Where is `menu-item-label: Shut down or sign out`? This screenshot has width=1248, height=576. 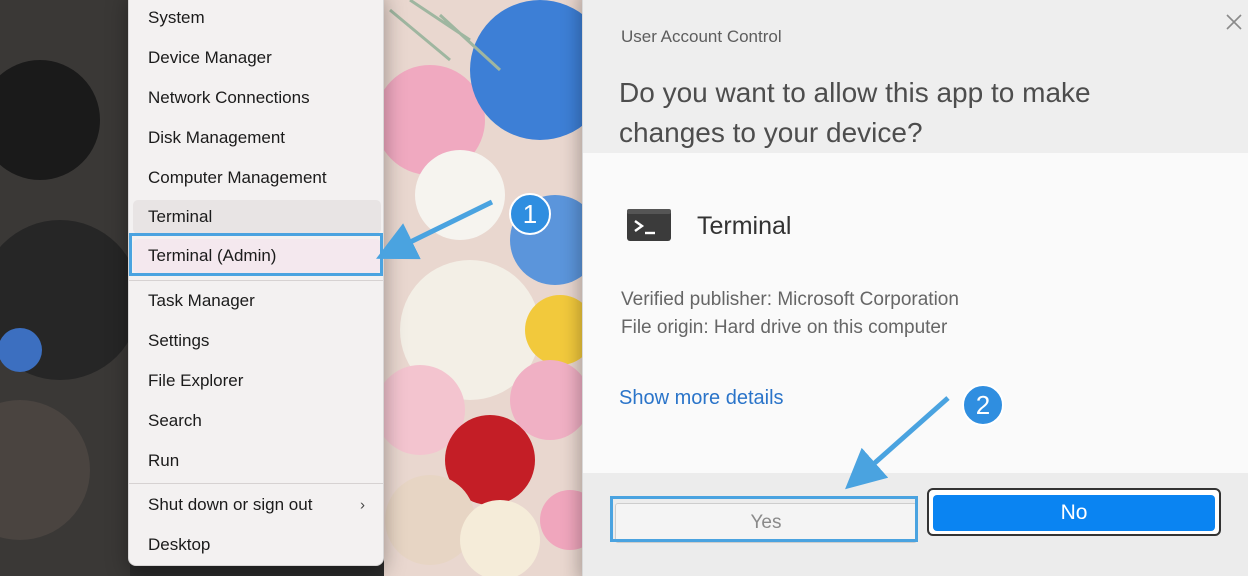 menu-item-label: Shut down or sign out is located at coordinates (230, 504).